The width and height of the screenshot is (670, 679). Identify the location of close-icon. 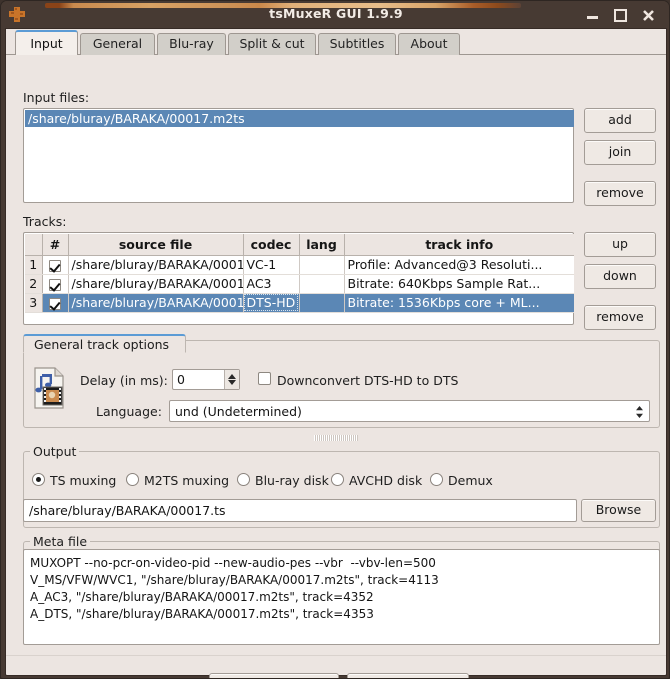
(648, 15).